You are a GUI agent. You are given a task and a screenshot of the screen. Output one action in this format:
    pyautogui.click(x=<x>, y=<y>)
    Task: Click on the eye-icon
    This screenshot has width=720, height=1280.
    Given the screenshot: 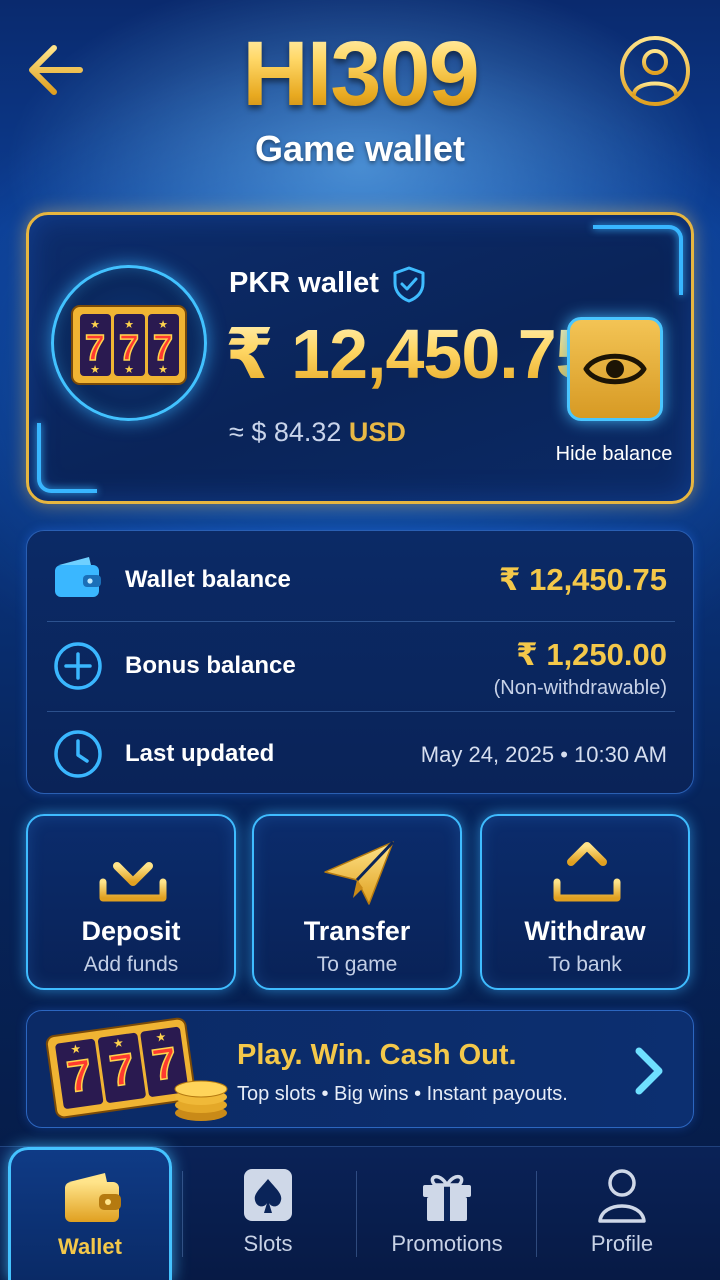 What is the action you would take?
    pyautogui.click(x=615, y=369)
    